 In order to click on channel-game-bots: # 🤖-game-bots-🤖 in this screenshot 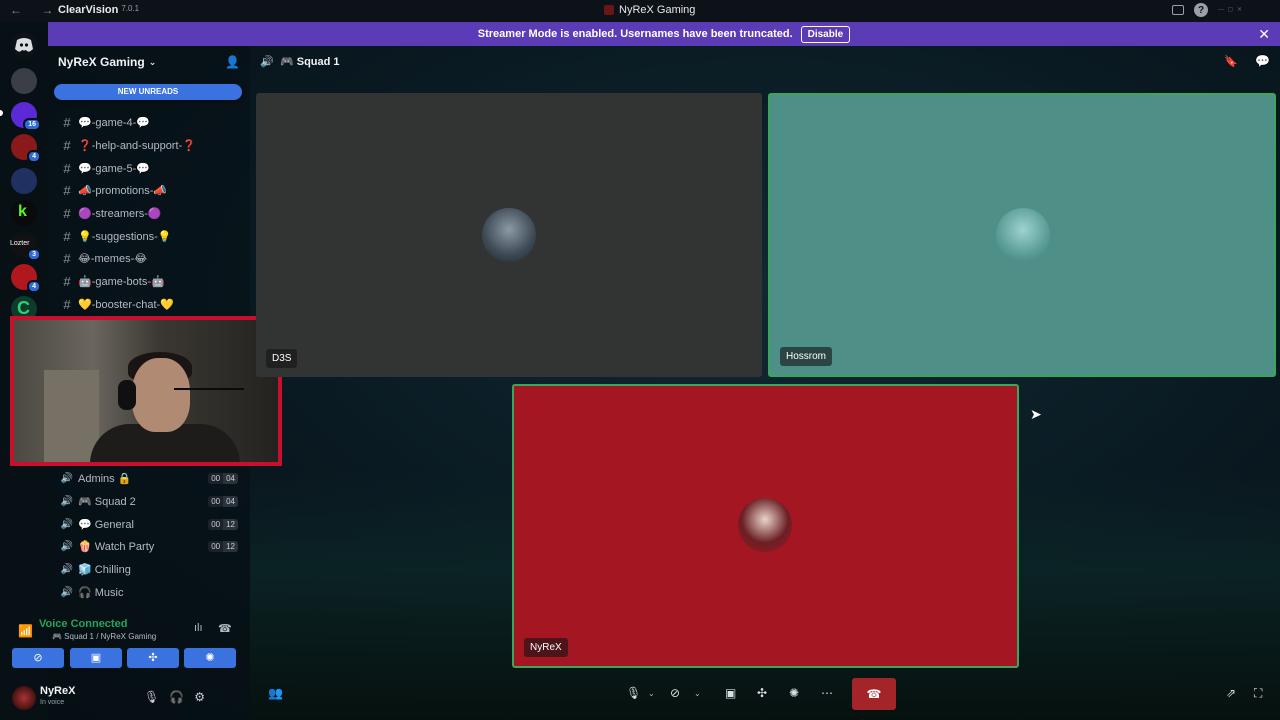, I will do `click(151, 281)`.